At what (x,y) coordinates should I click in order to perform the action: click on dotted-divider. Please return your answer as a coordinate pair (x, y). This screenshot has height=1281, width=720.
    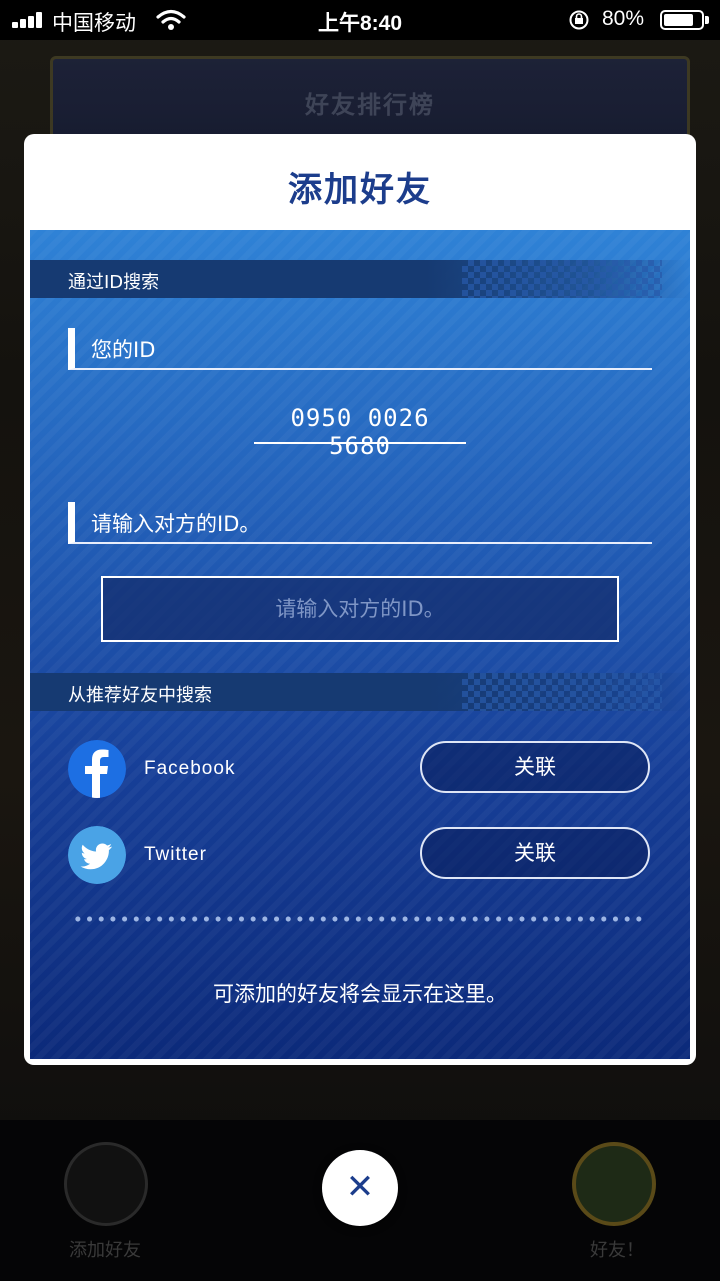
    Looking at the image, I should click on (360, 919).